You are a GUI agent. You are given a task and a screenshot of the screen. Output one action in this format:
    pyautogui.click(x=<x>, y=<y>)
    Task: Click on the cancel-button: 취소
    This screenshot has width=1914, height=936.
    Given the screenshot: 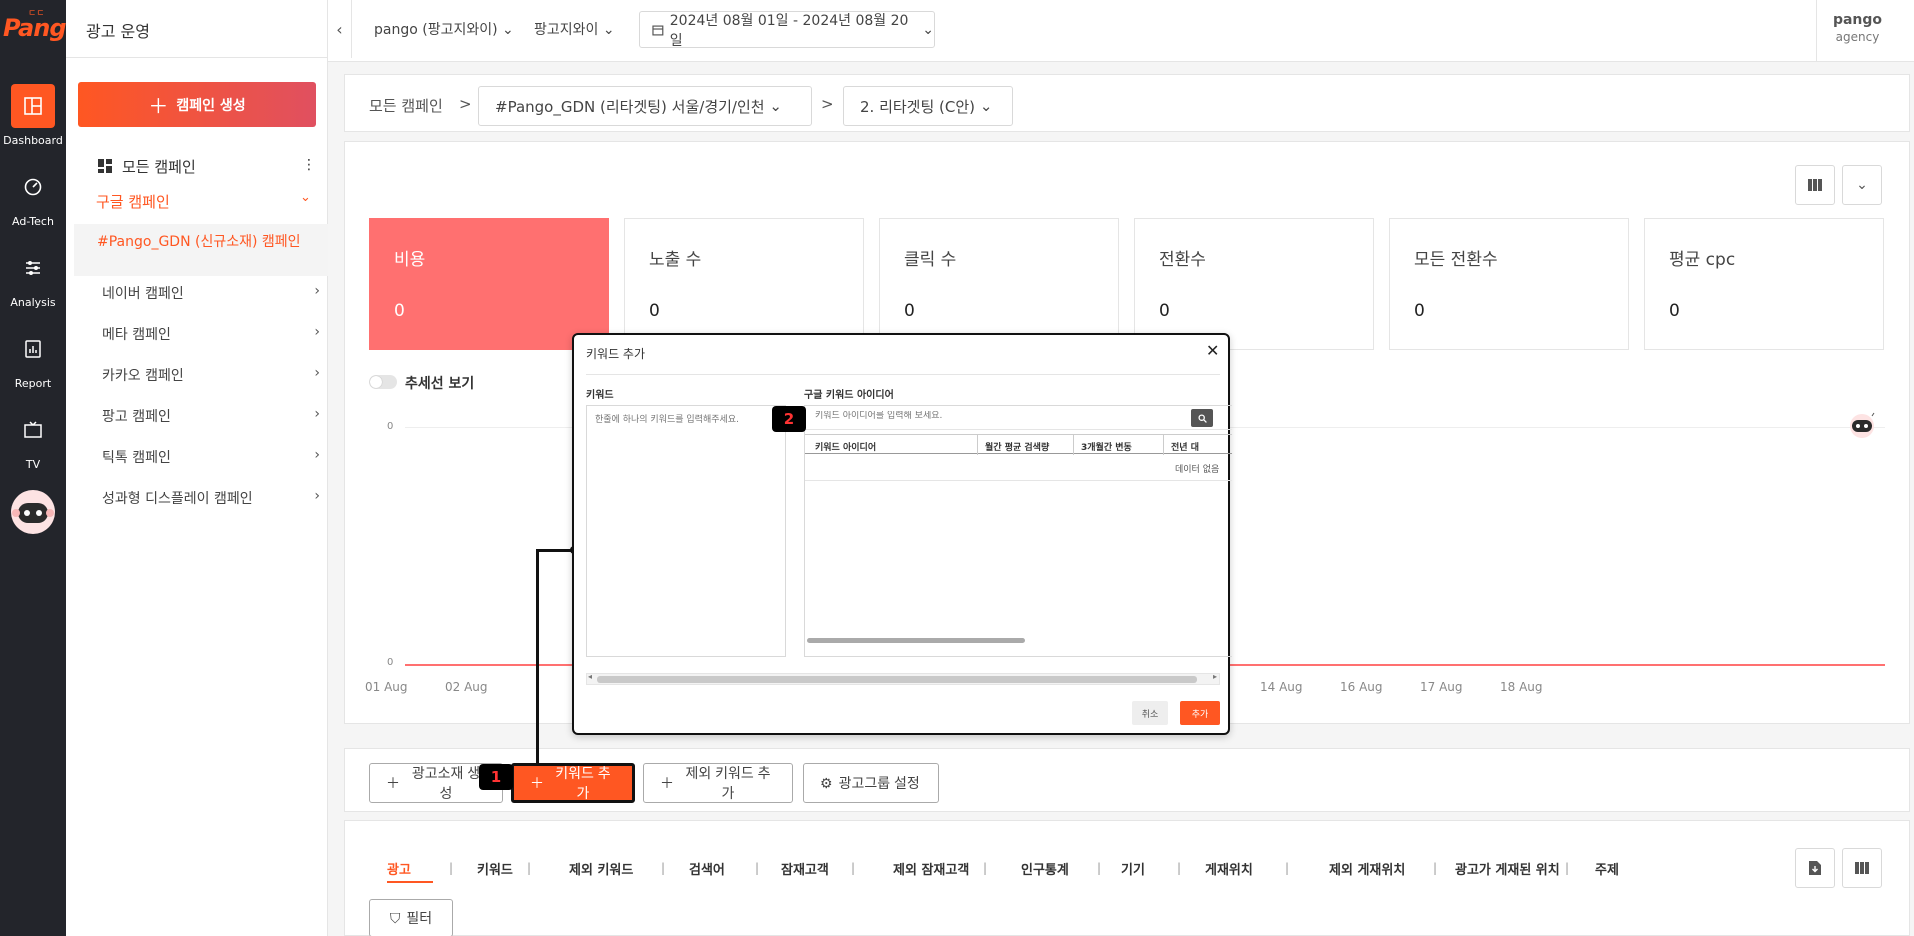 What is the action you would take?
    pyautogui.click(x=1150, y=713)
    